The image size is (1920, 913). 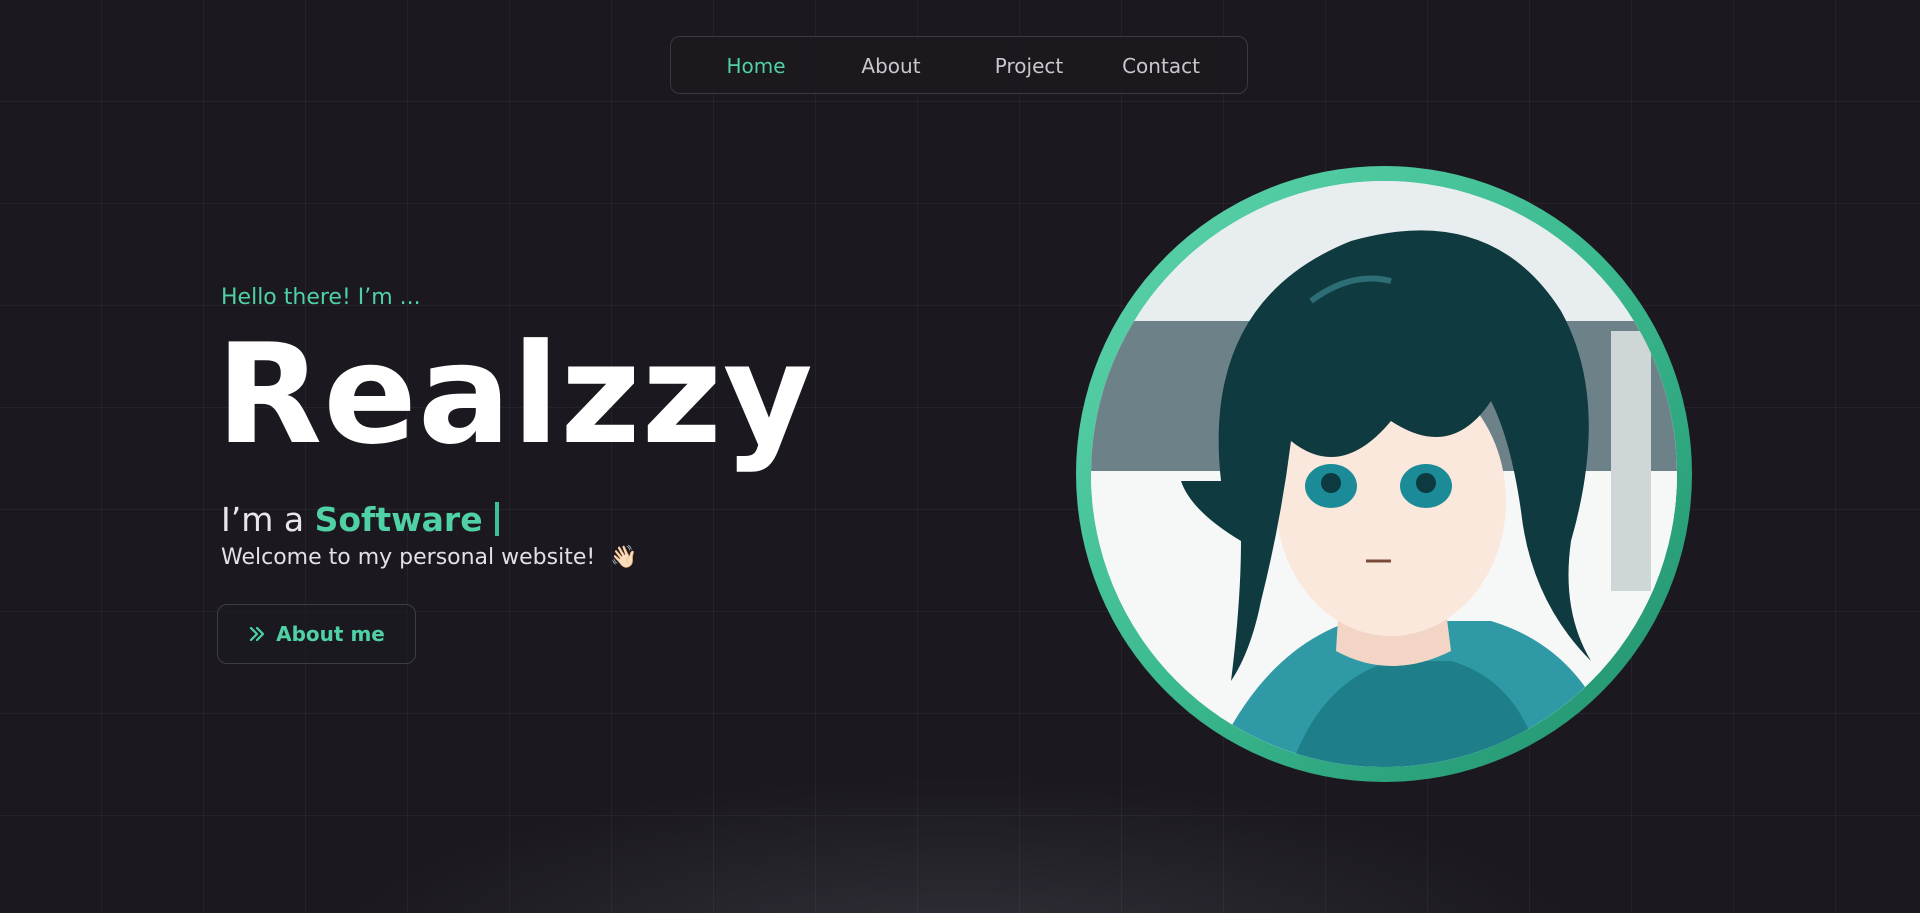 What do you see at coordinates (263, 519) in the screenshot?
I see `role-prefix: I’m a` at bounding box center [263, 519].